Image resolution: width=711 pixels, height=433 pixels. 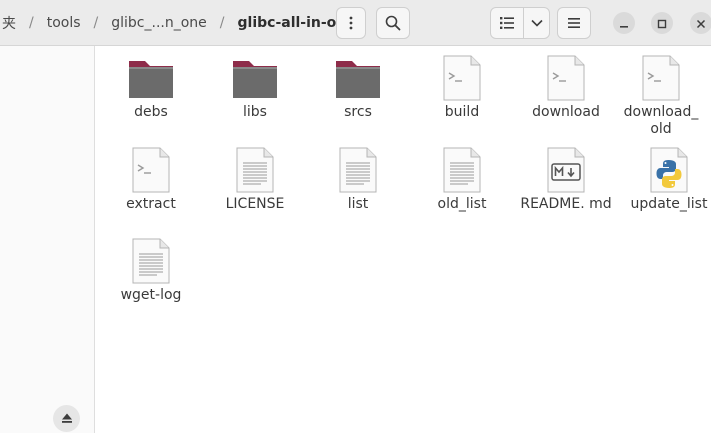 What do you see at coordinates (151, 112) in the screenshot?
I see `file-name: debs` at bounding box center [151, 112].